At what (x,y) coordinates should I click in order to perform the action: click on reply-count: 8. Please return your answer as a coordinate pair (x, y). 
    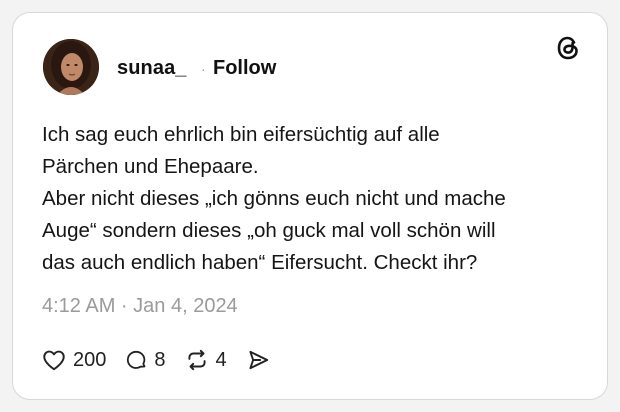
    Looking at the image, I should click on (160, 359).